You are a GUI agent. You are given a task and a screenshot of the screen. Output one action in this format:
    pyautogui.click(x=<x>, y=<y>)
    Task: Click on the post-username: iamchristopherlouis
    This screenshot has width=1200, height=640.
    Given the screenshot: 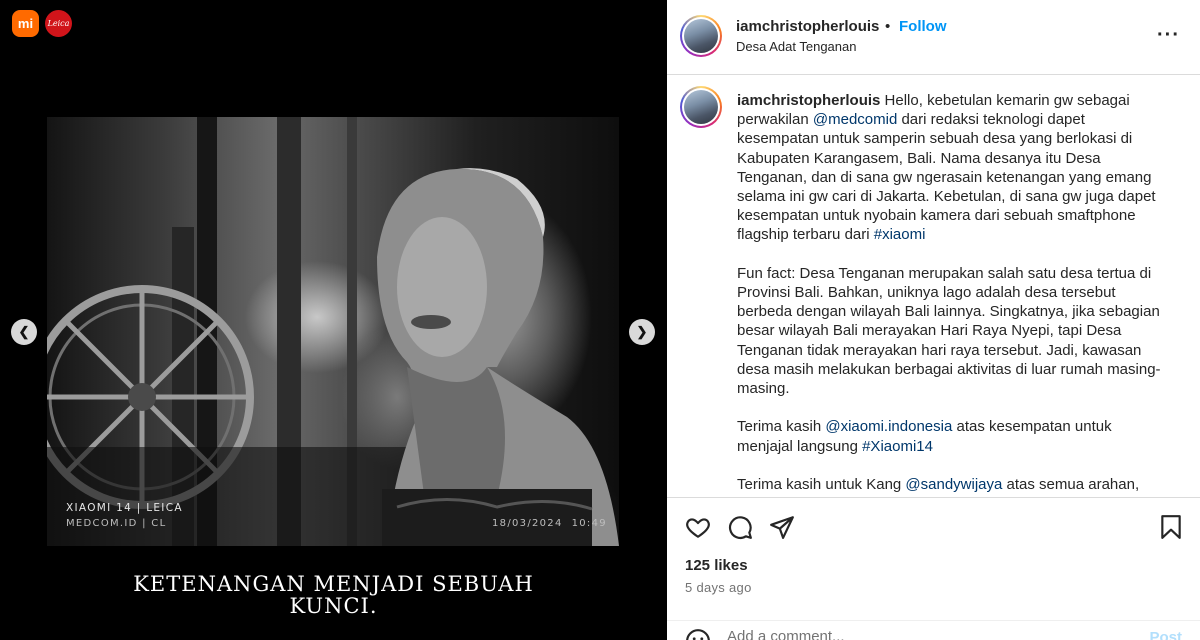 What is the action you would take?
    pyautogui.click(x=807, y=26)
    